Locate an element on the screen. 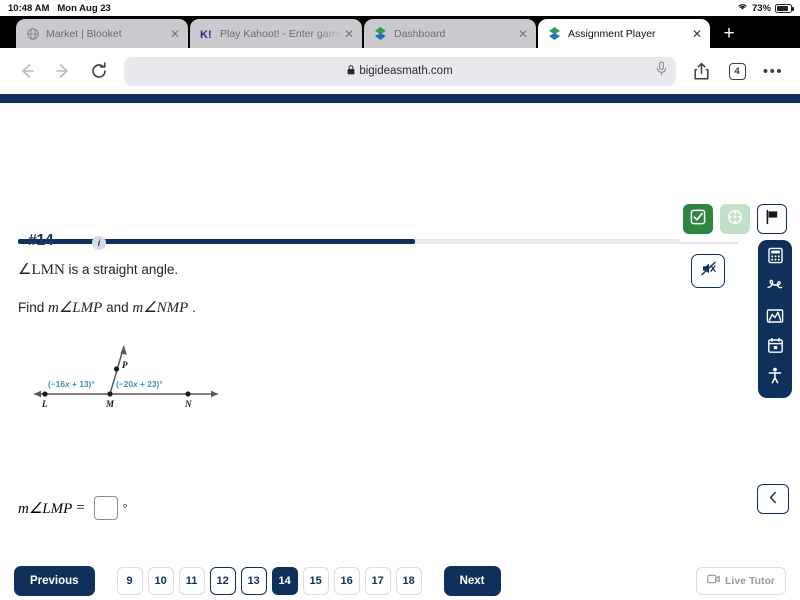 Image resolution: width=800 pixels, height=600 pixels. calendar-icon is located at coordinates (775, 348).